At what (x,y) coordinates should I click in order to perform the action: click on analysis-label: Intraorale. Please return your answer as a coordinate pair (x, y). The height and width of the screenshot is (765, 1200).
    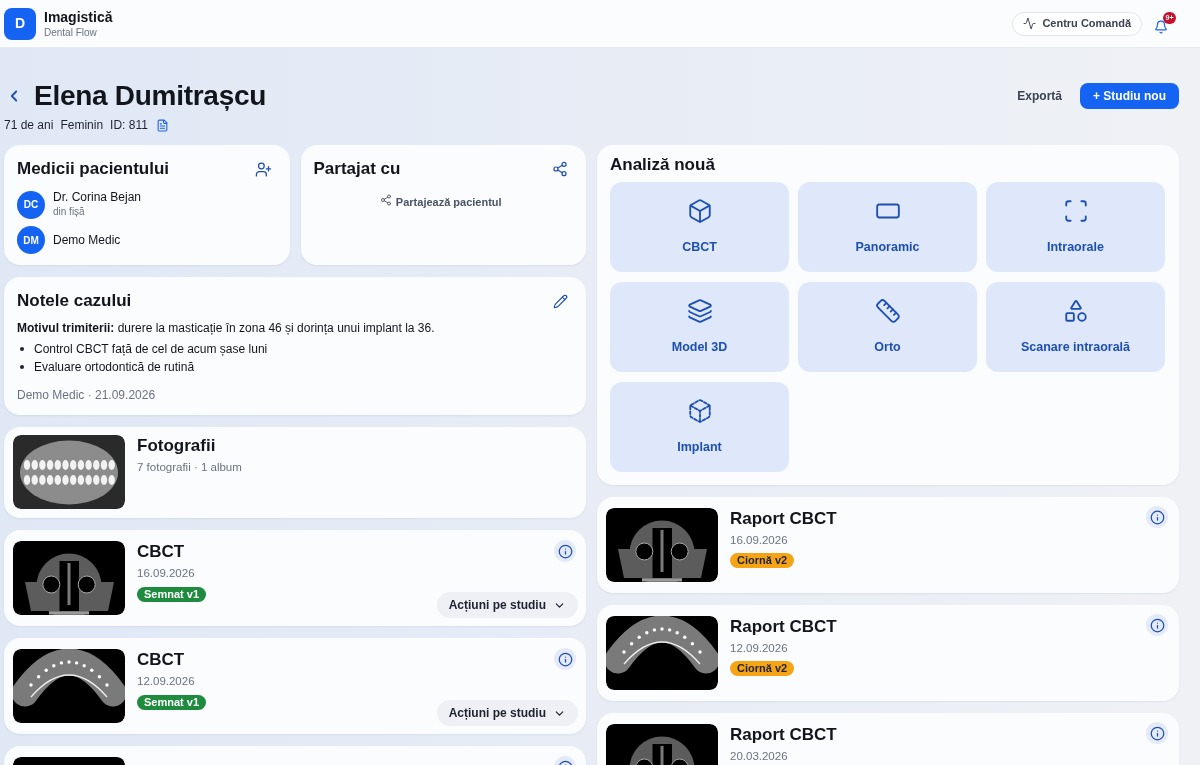
    Looking at the image, I should click on (1075, 247).